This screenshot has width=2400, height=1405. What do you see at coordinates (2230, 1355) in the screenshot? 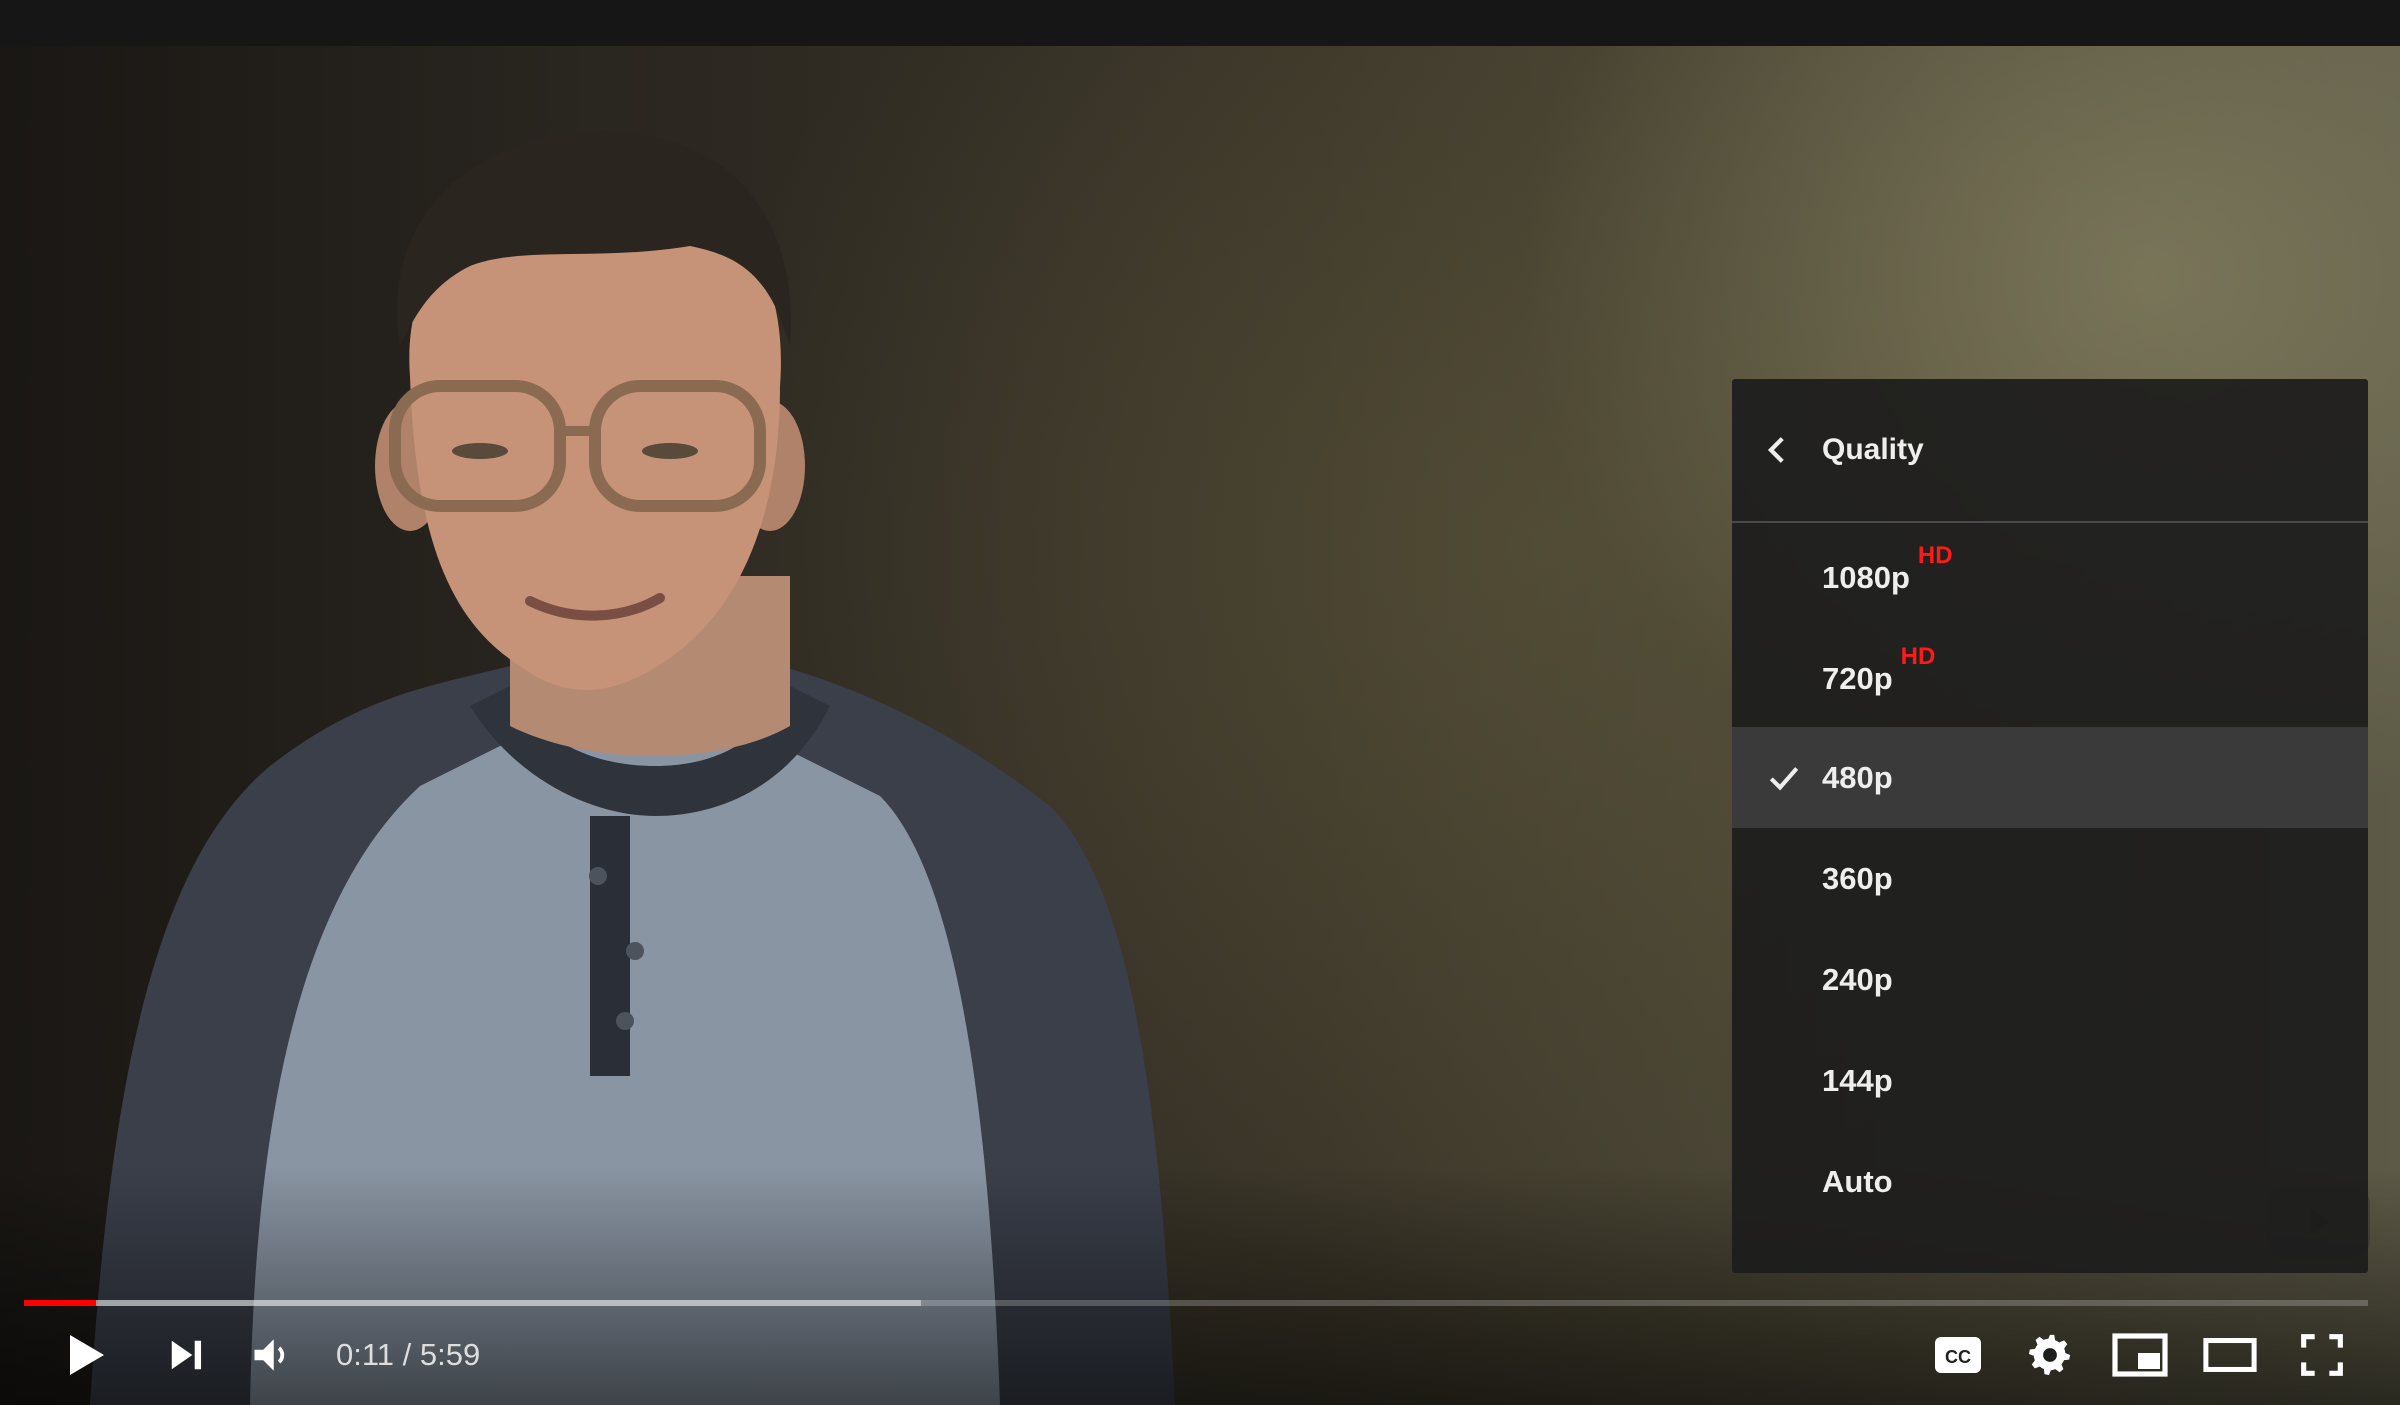
I see `theater-mode-icon` at bounding box center [2230, 1355].